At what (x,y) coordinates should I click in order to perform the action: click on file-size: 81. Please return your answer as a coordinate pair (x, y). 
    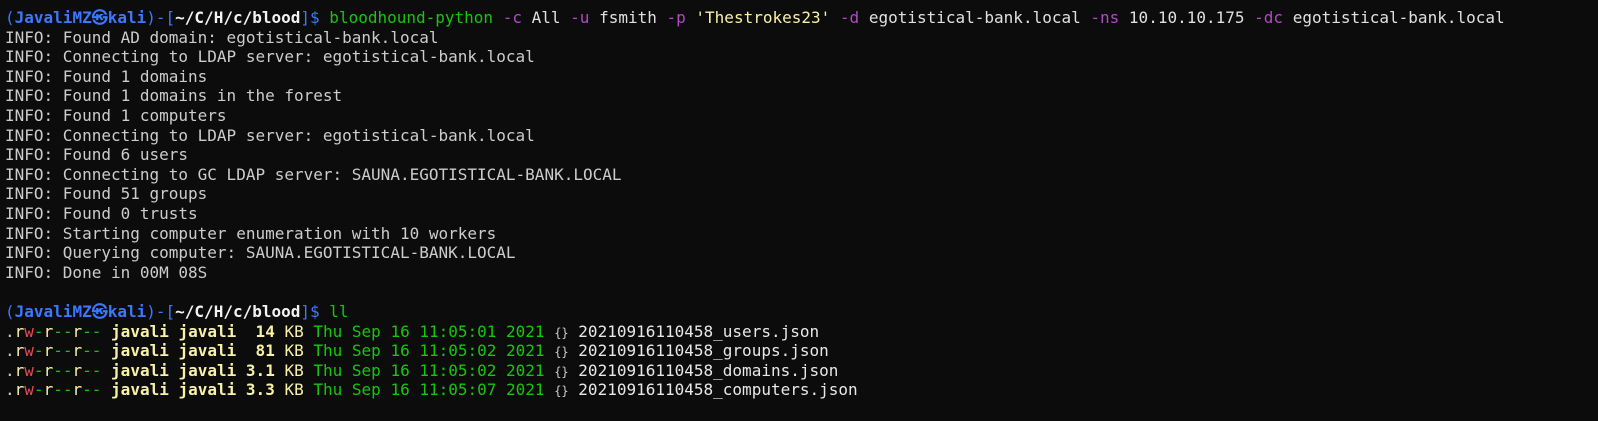
    Looking at the image, I should click on (260, 351).